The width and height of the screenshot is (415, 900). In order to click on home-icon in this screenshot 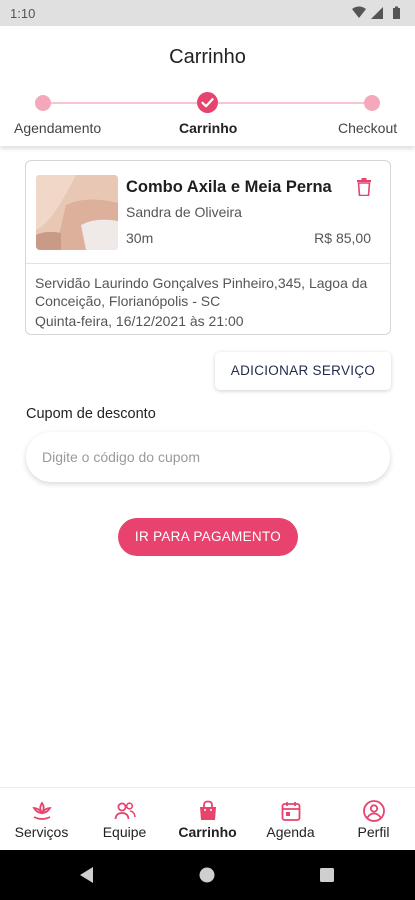, I will do `click(207, 875)`.